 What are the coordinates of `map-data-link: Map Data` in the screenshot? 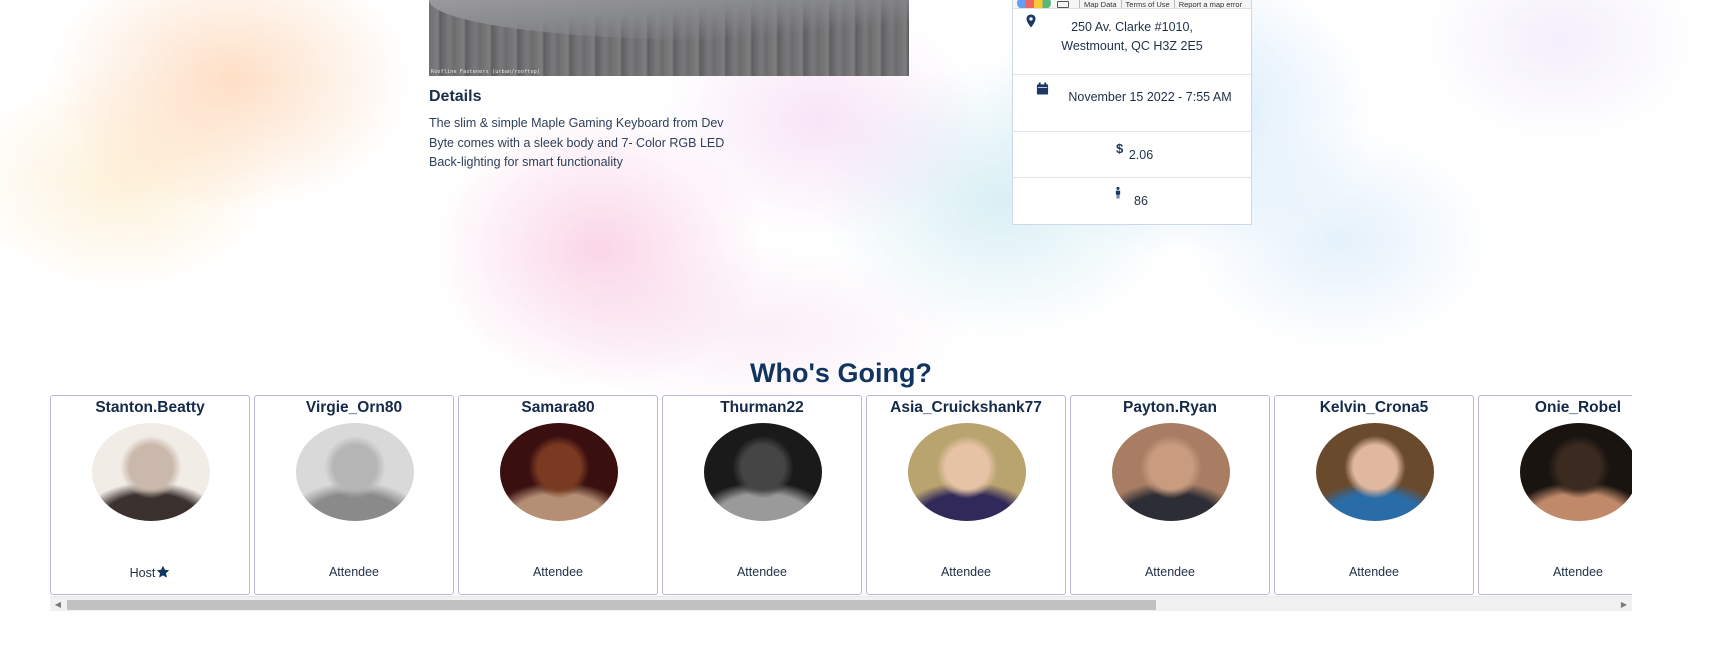 It's located at (1100, 4).